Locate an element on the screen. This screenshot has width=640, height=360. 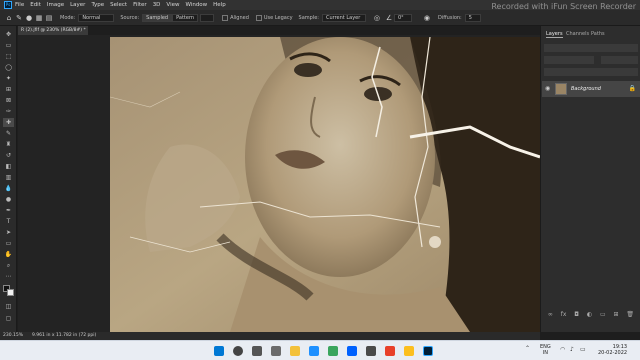
battery-icon: ▭ is located at coordinates (583, 349).